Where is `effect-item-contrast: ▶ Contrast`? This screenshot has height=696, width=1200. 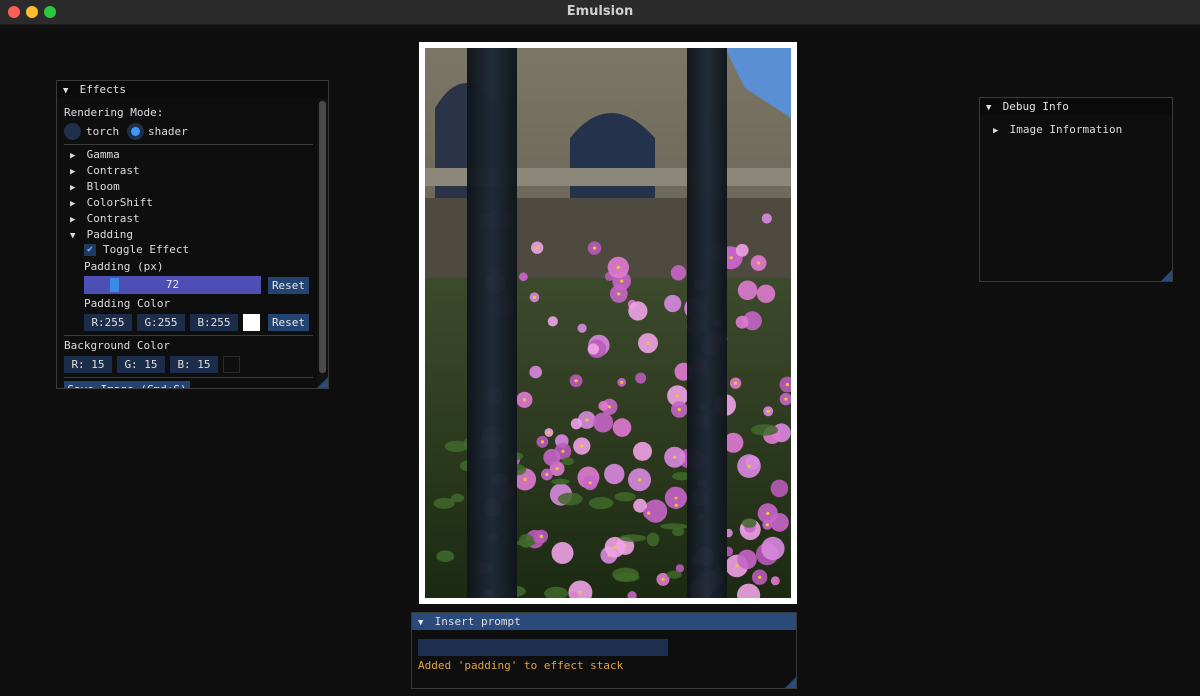 effect-item-contrast: ▶ Contrast is located at coordinates (105, 171).